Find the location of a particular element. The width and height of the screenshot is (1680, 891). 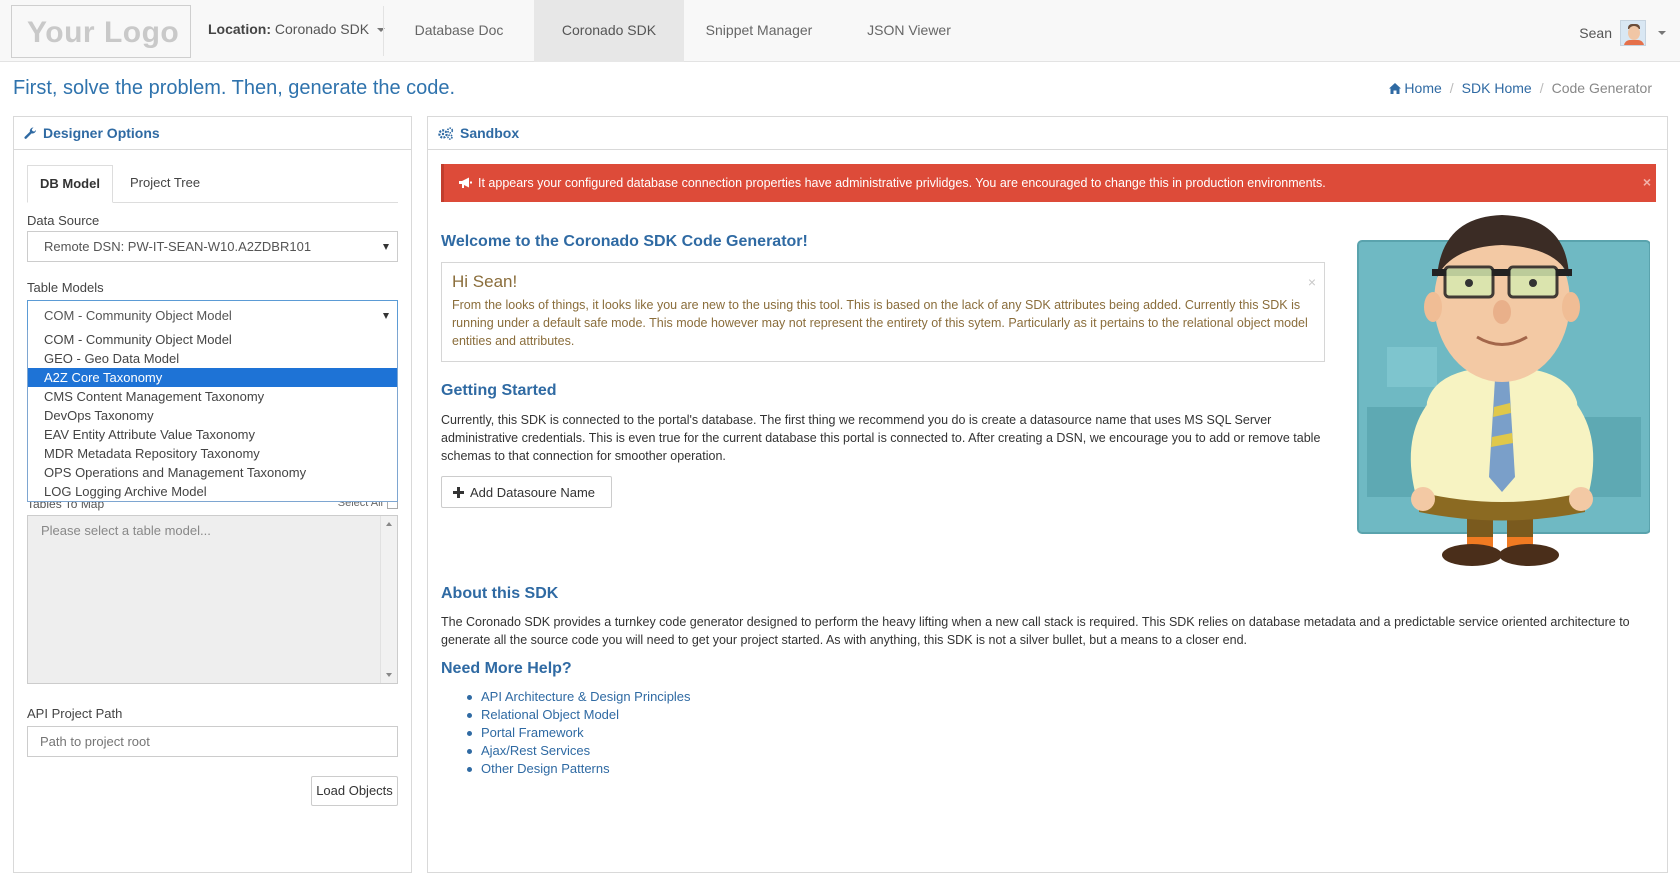

breadcrumb-home: Home is located at coordinates (1415, 88).